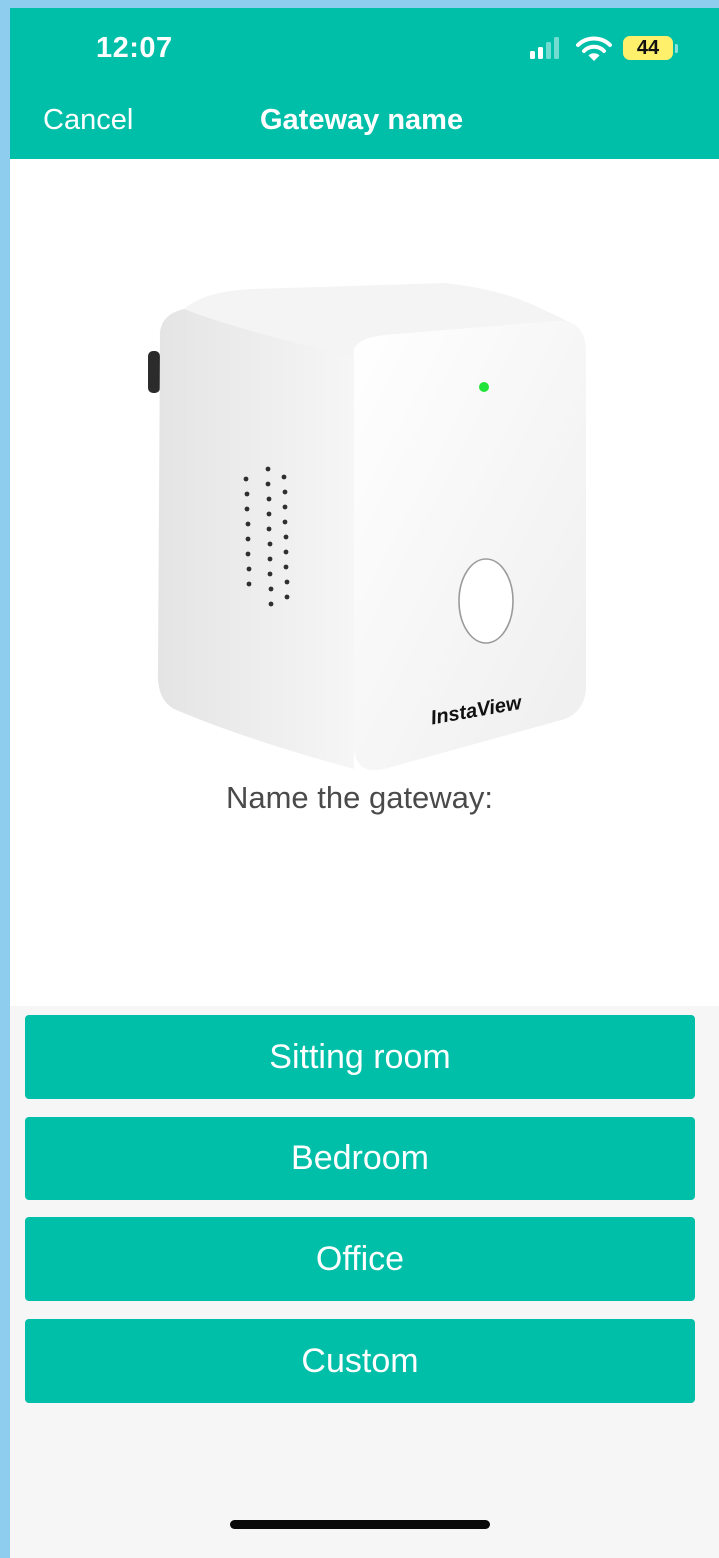 This screenshot has height=1558, width=719. Describe the element at coordinates (594, 48) in the screenshot. I see `wifi-icon` at that location.